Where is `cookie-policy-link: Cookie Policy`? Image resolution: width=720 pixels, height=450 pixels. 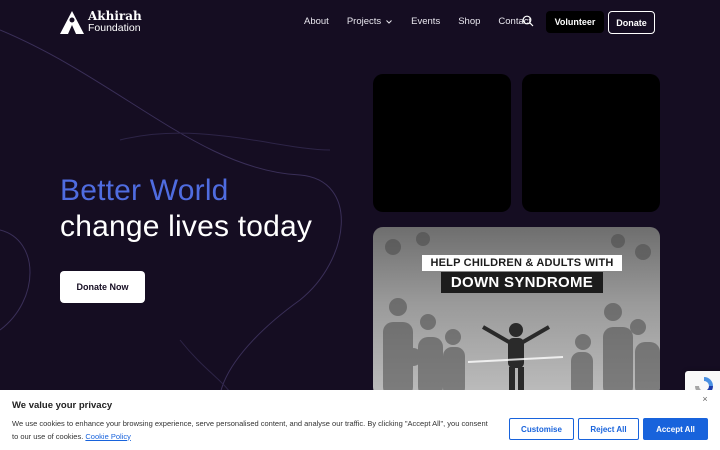 cookie-policy-link: Cookie Policy is located at coordinates (107, 436).